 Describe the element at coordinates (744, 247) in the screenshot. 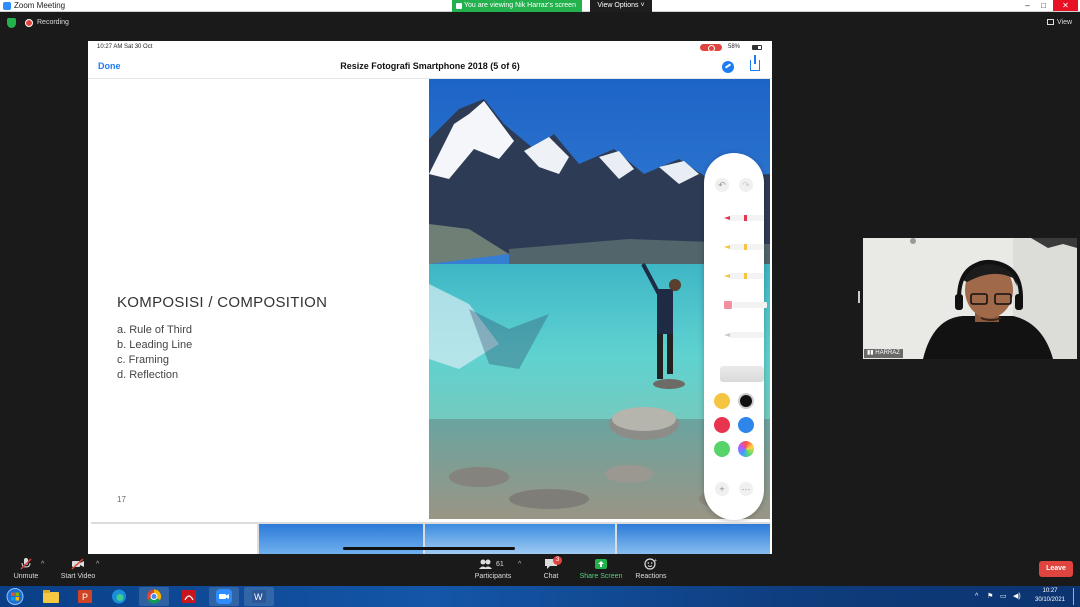

I see `marker-tool` at that location.